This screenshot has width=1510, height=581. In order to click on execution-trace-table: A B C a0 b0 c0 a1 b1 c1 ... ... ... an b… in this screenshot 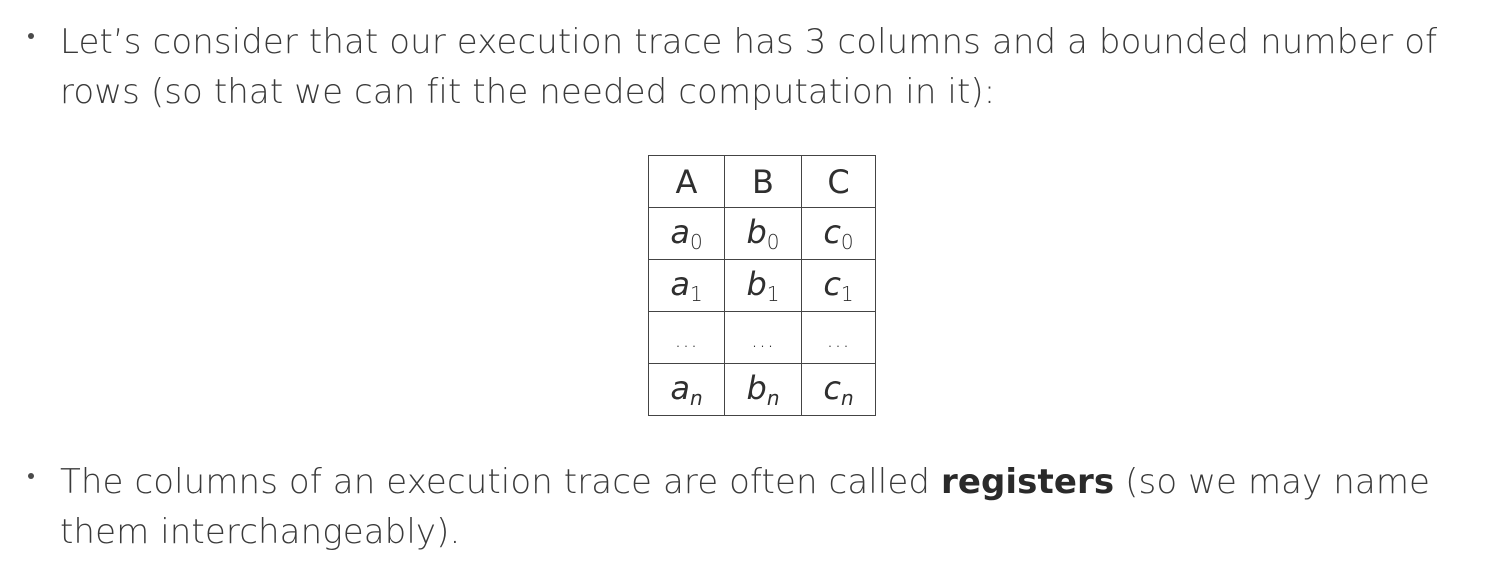, I will do `click(762, 285)`.